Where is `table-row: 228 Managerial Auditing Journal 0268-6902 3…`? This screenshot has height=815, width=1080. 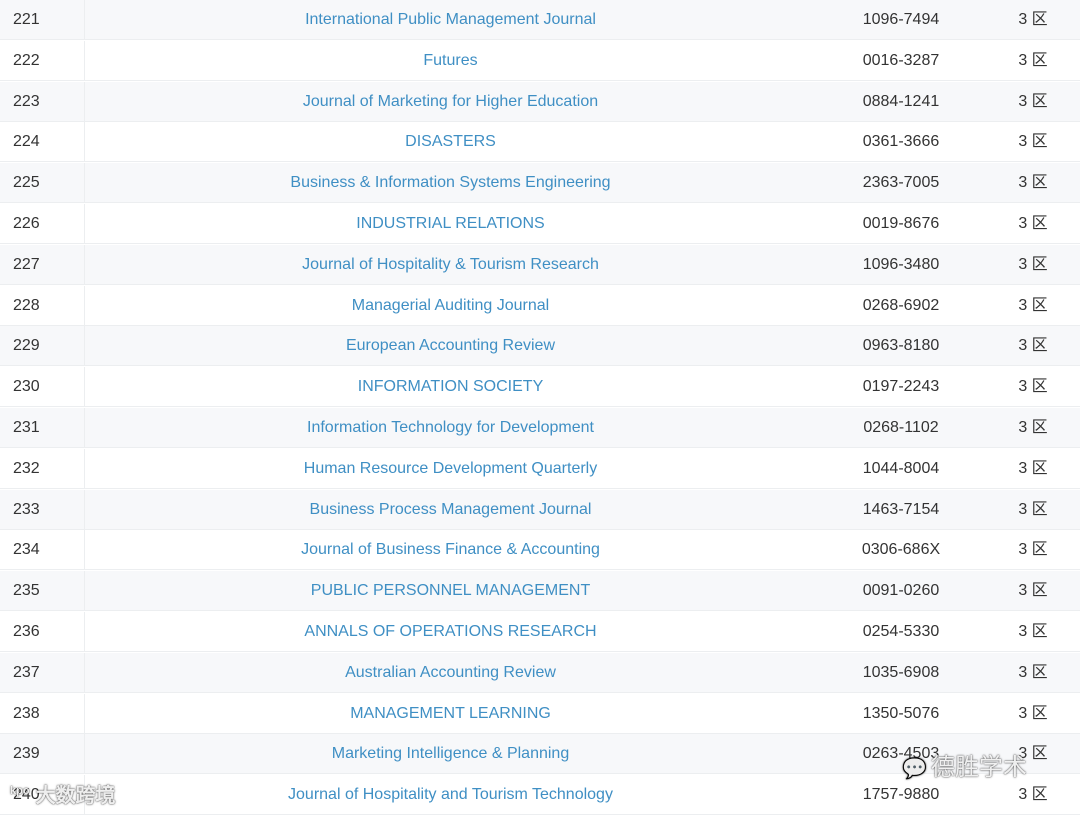
table-row: 228 Managerial Auditing Journal 0268-6902 3… is located at coordinates (540, 305).